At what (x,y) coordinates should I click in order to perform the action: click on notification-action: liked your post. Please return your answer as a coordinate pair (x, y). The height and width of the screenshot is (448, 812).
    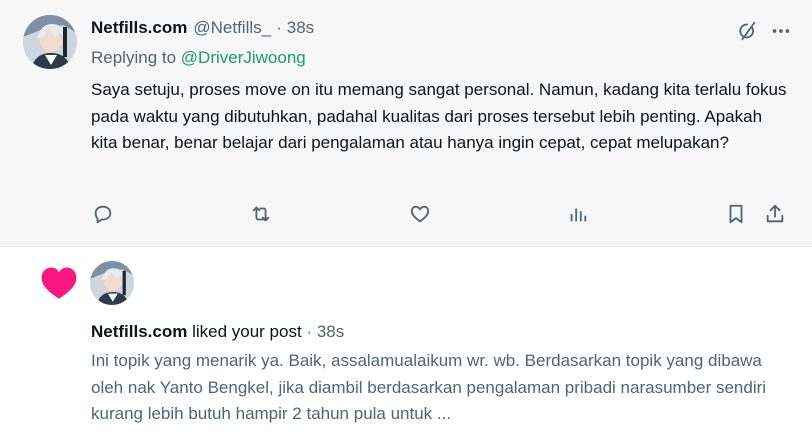
    Looking at the image, I should click on (244, 331).